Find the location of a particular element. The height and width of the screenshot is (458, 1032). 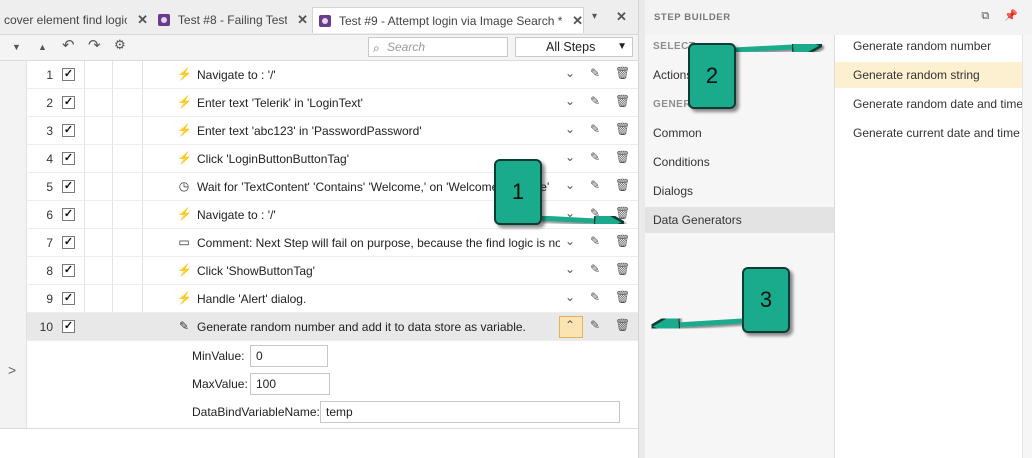

category-data-generators: Data Generators is located at coordinates (739, 220).